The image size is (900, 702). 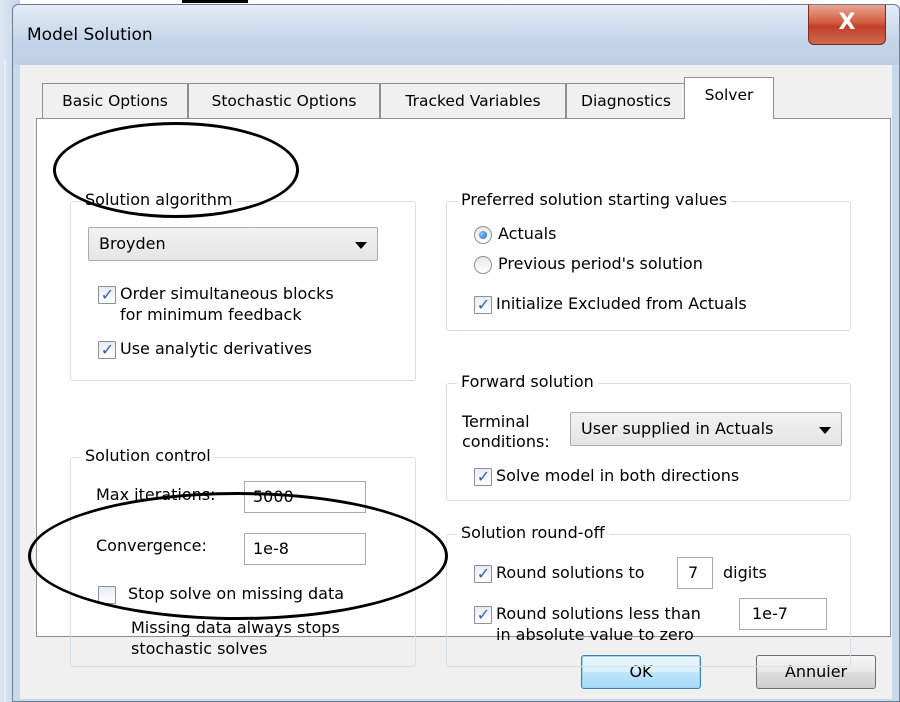 I want to click on missing-data-note-1: Missing data always stops, so click(x=235, y=627).